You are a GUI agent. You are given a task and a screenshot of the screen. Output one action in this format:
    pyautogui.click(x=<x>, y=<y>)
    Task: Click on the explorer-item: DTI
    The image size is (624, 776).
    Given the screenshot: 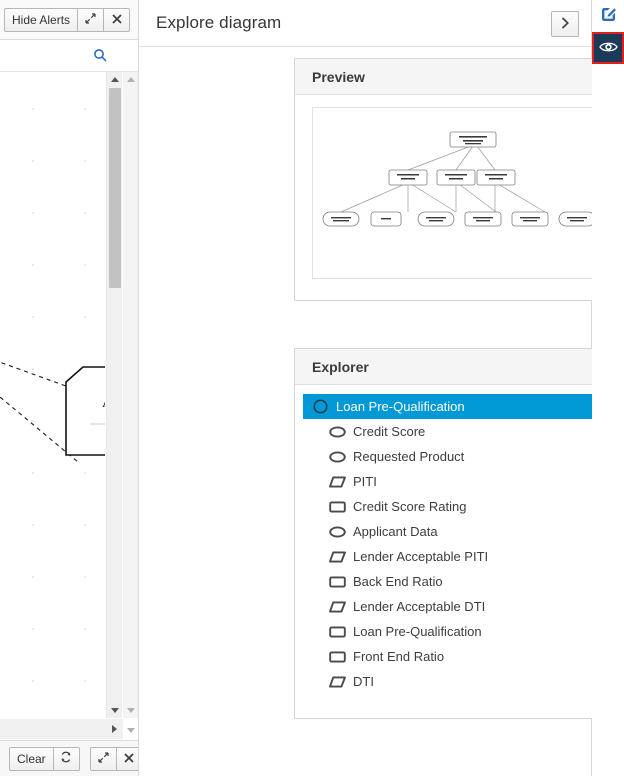 What is the action you would take?
    pyautogui.click(x=459, y=681)
    